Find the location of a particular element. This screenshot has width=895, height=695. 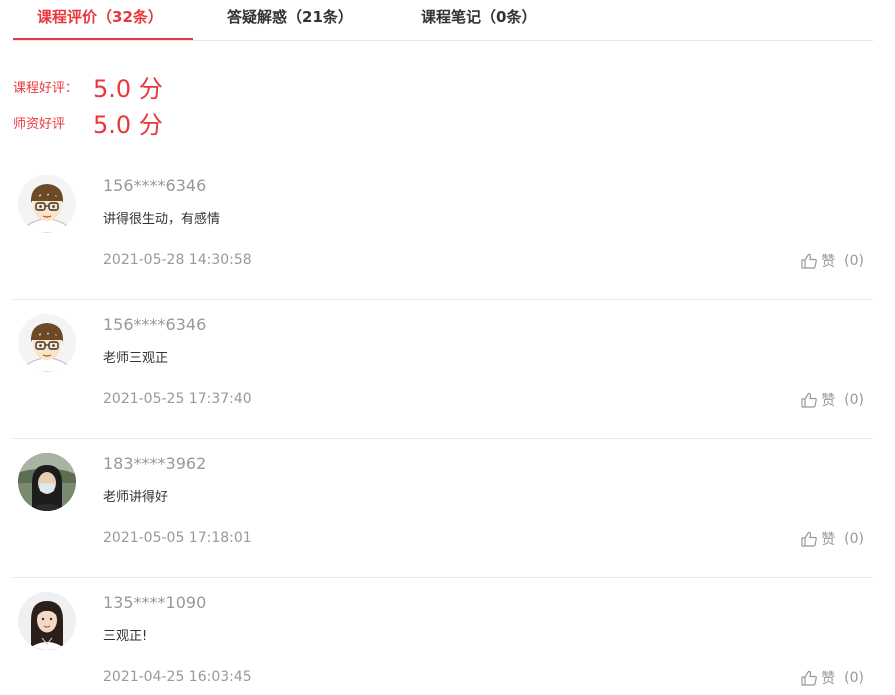

course-rating-value: 5.0 分 is located at coordinates (128, 89).